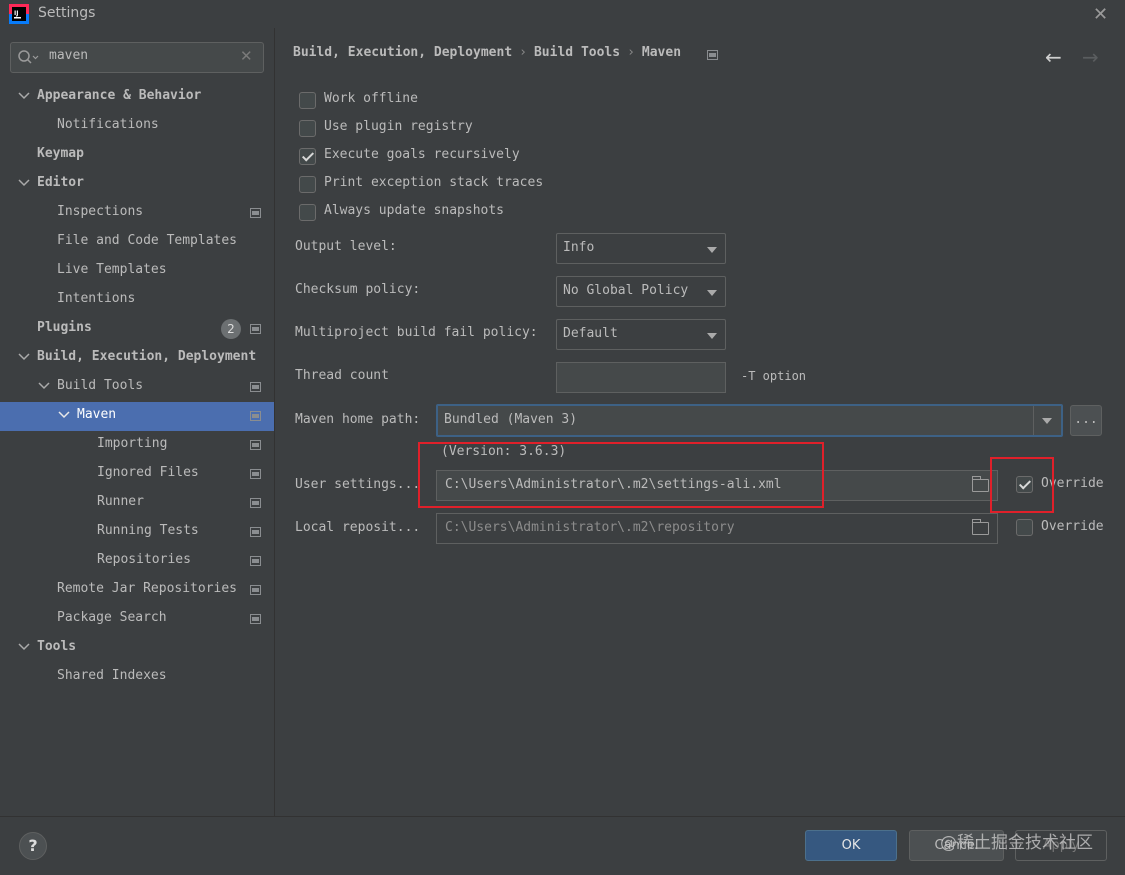 The image size is (1125, 875). I want to click on sidebar-item-repositories: Repositories, so click(137, 561).